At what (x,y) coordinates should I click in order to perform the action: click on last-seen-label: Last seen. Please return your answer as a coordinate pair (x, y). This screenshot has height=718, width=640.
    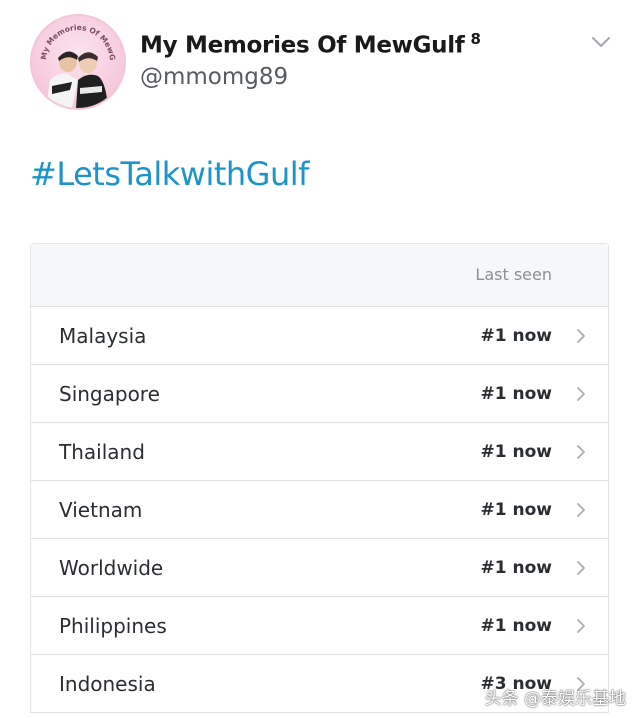
    Looking at the image, I should click on (513, 274).